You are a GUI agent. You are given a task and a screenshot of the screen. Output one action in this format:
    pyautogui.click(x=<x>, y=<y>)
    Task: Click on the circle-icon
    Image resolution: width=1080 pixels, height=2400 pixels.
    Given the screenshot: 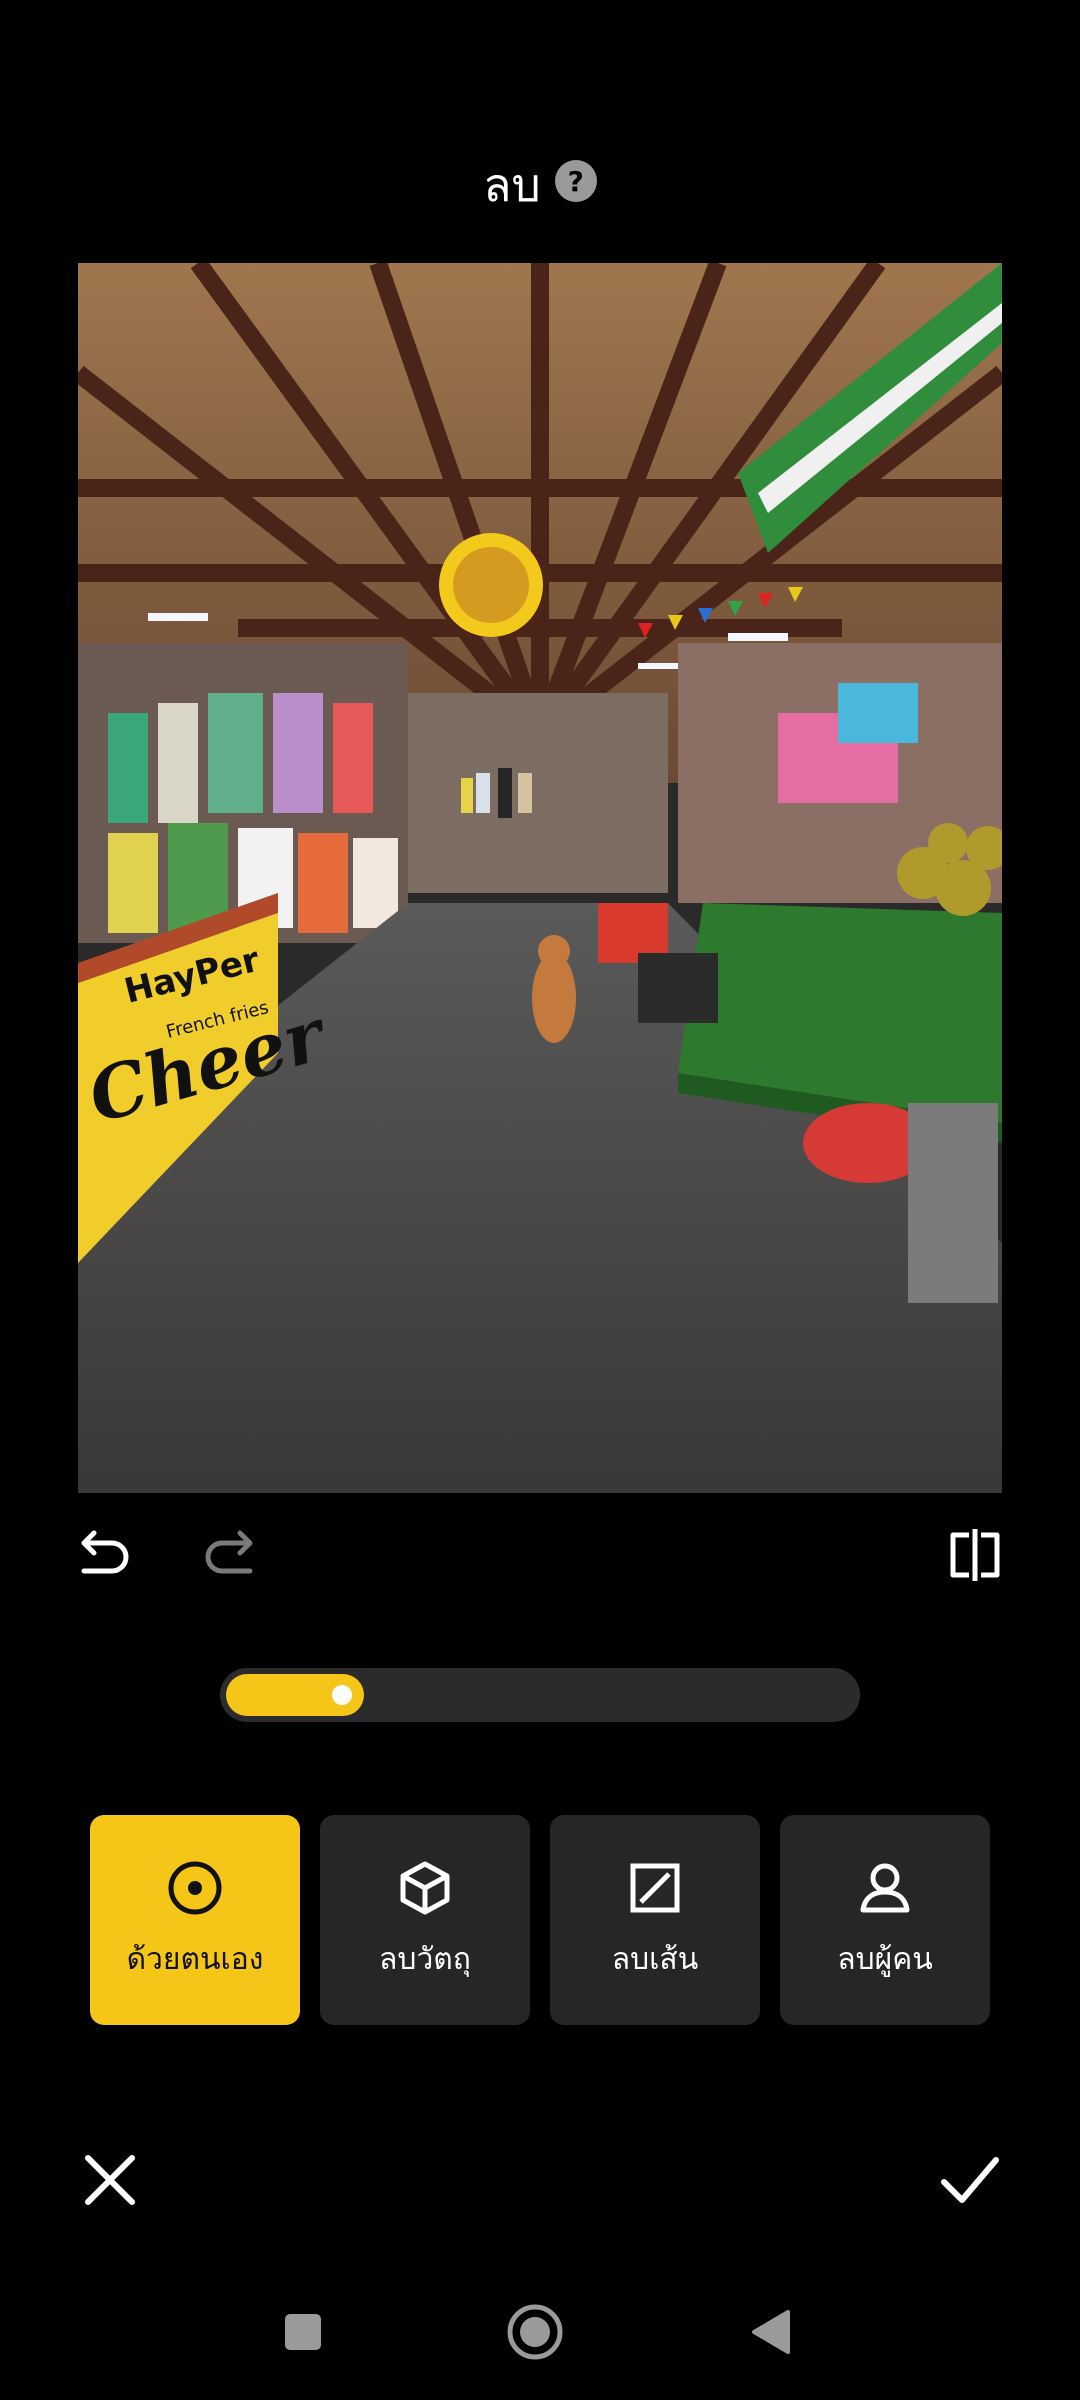 What is the action you would take?
    pyautogui.click(x=535, y=2332)
    